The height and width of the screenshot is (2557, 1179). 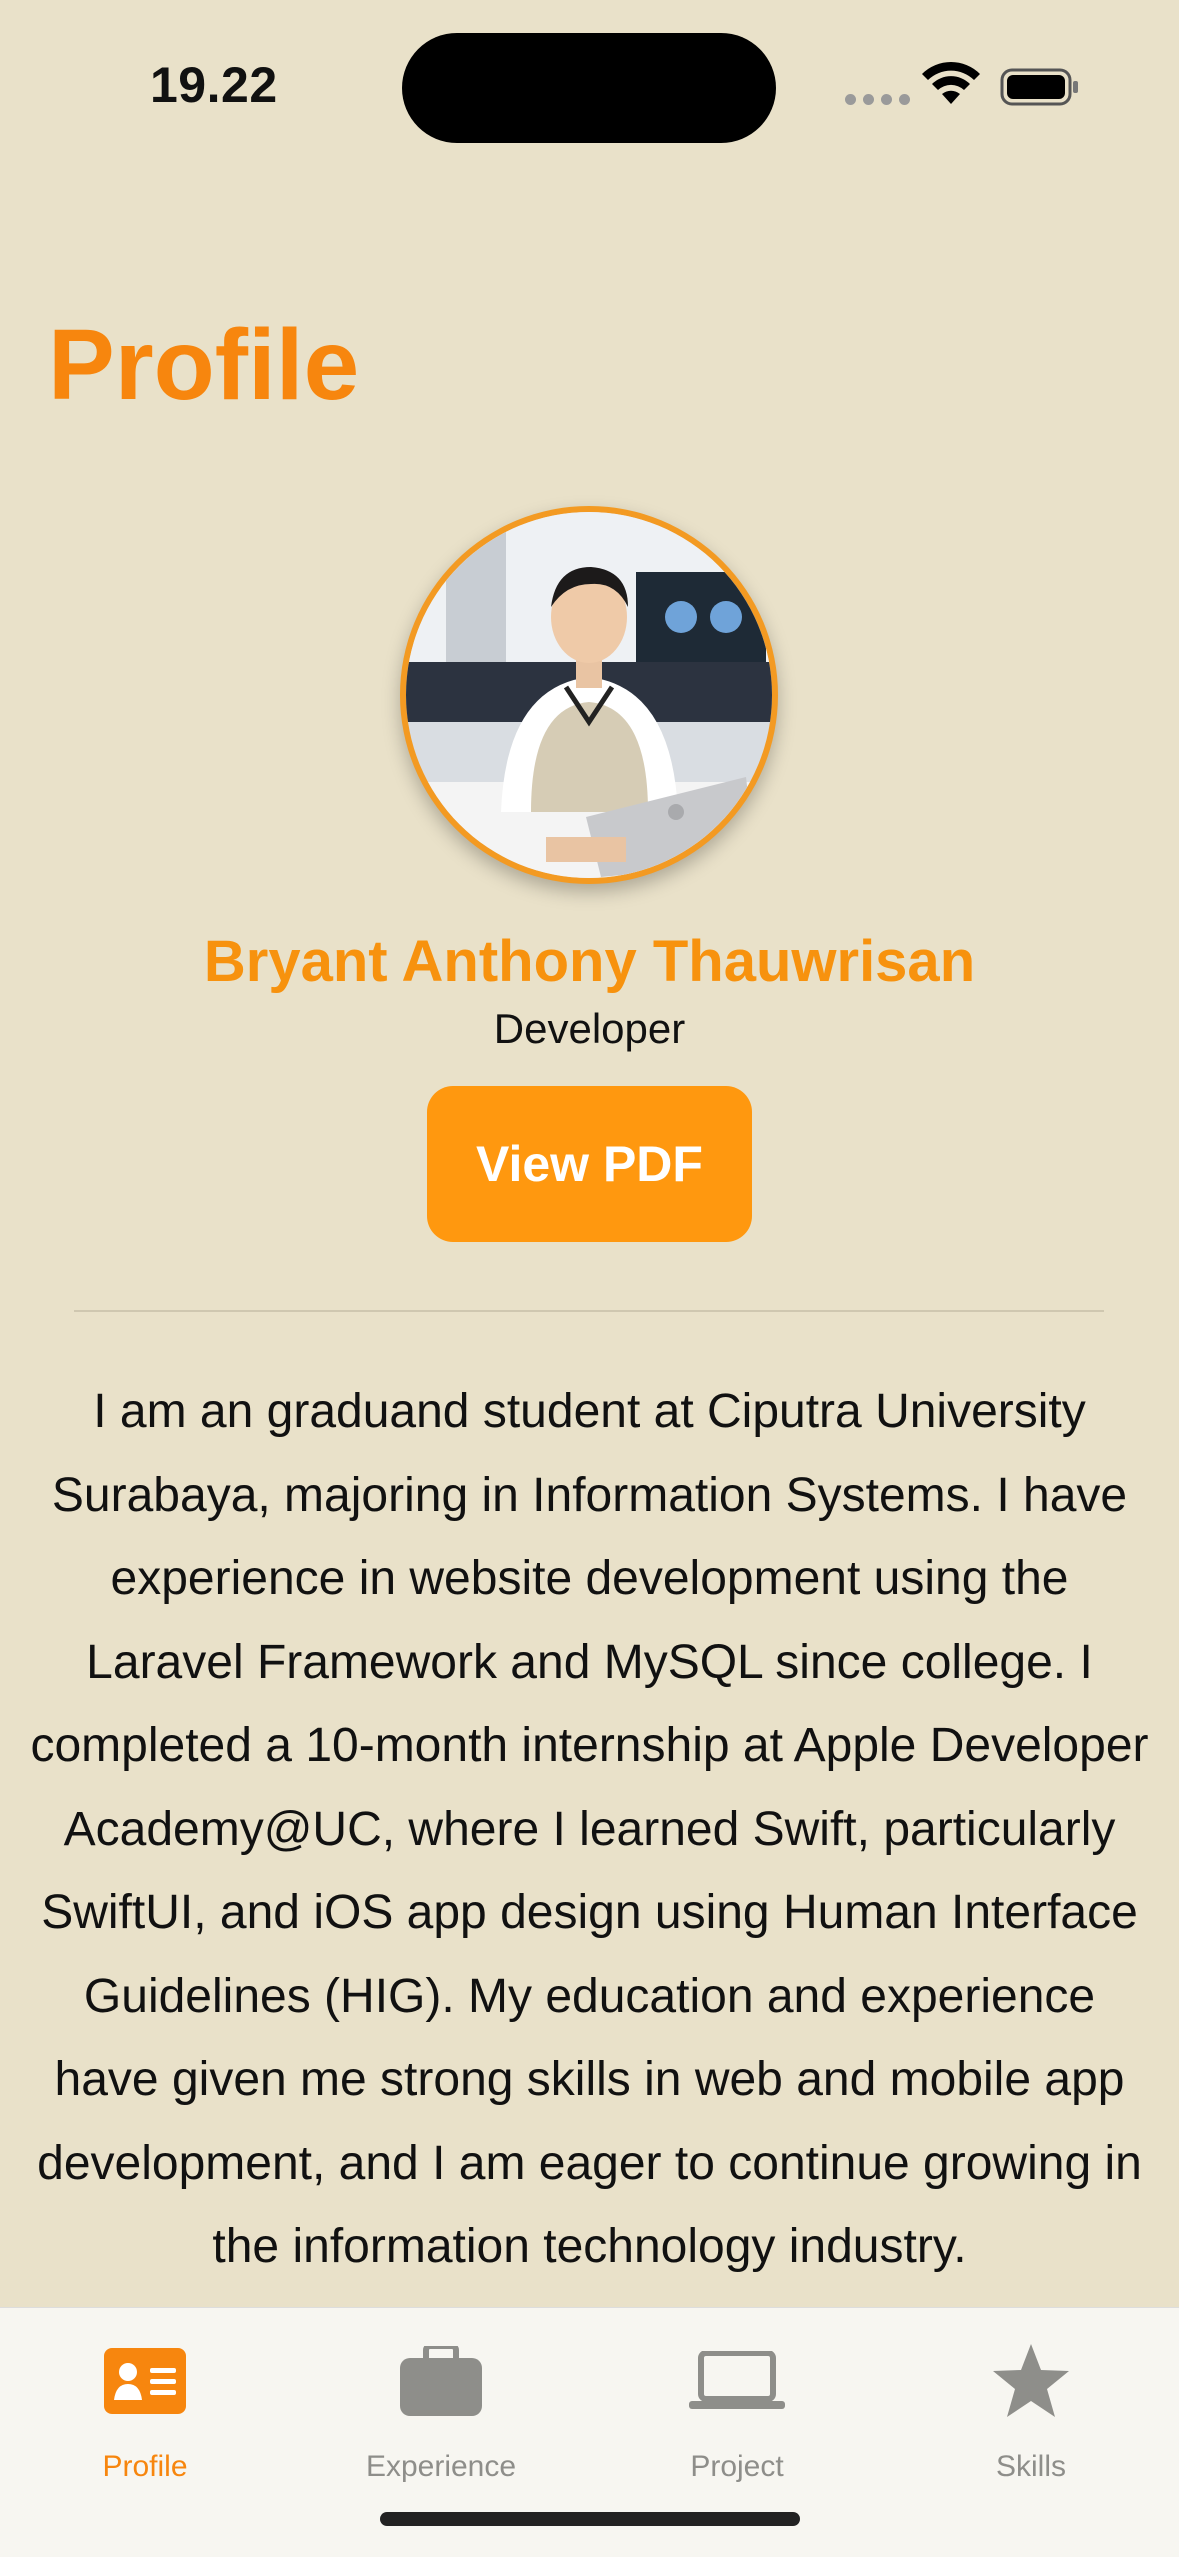 I want to click on laptop-icon, so click(x=737, y=2380).